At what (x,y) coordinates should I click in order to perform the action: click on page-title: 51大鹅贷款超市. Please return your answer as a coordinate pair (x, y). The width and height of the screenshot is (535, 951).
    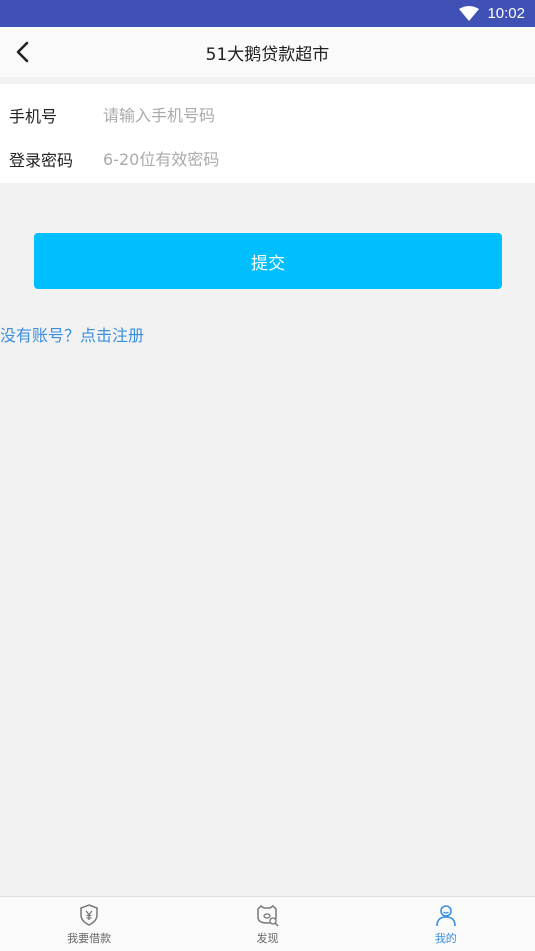
    Looking at the image, I should click on (267, 54).